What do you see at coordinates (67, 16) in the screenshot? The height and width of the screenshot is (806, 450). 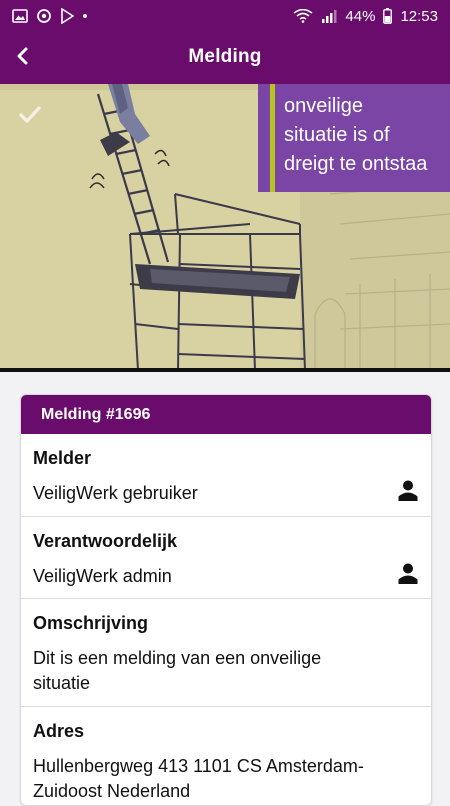 I see `play-store-icon` at bounding box center [67, 16].